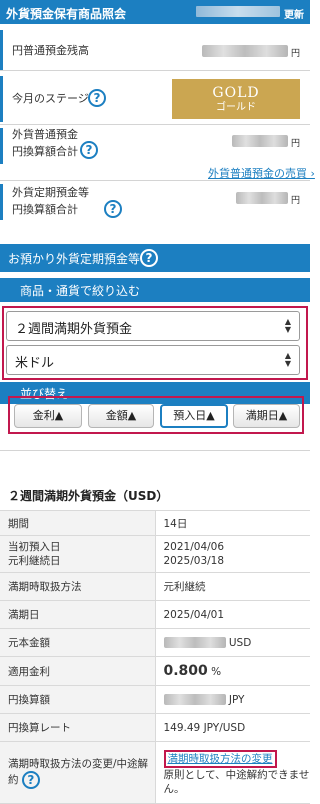  What do you see at coordinates (78, 671) in the screenshot?
I see `rate-label: 適用金利` at bounding box center [78, 671].